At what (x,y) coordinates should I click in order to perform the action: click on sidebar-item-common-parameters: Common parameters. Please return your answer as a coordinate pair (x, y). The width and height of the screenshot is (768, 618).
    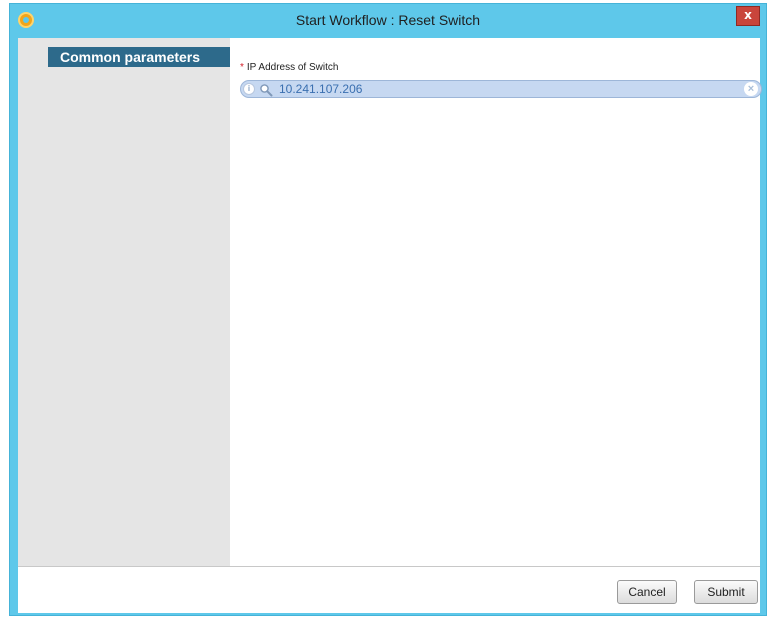
    Looking at the image, I should click on (139, 57).